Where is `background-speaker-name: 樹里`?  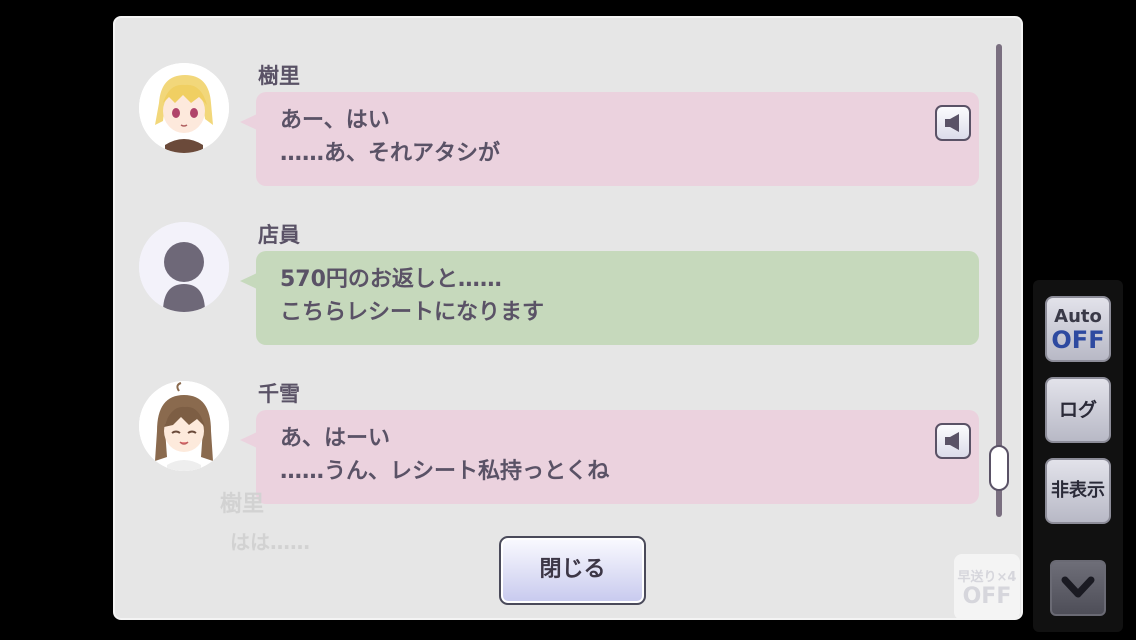
background-speaker-name: 樹里 is located at coordinates (242, 504).